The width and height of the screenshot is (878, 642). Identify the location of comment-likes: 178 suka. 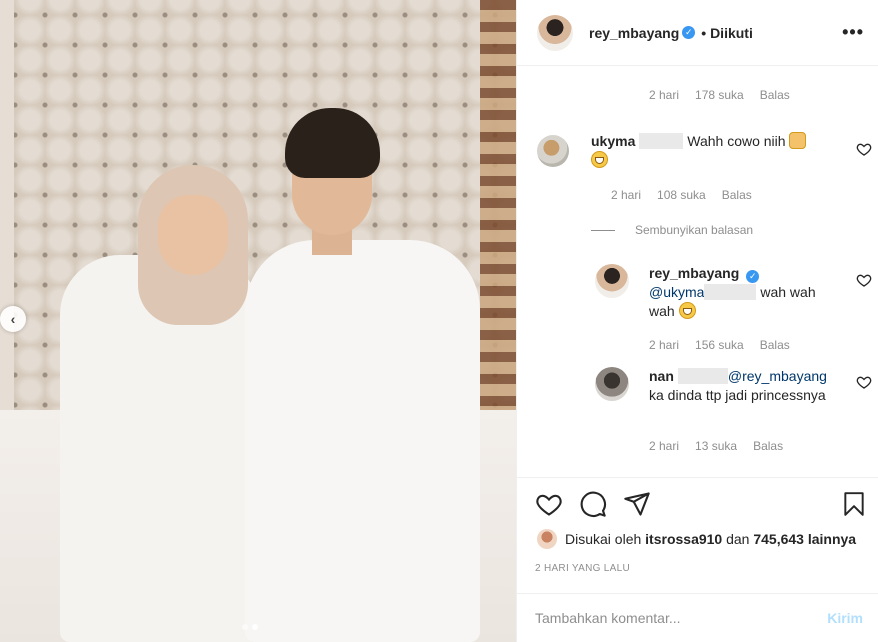
(719, 95).